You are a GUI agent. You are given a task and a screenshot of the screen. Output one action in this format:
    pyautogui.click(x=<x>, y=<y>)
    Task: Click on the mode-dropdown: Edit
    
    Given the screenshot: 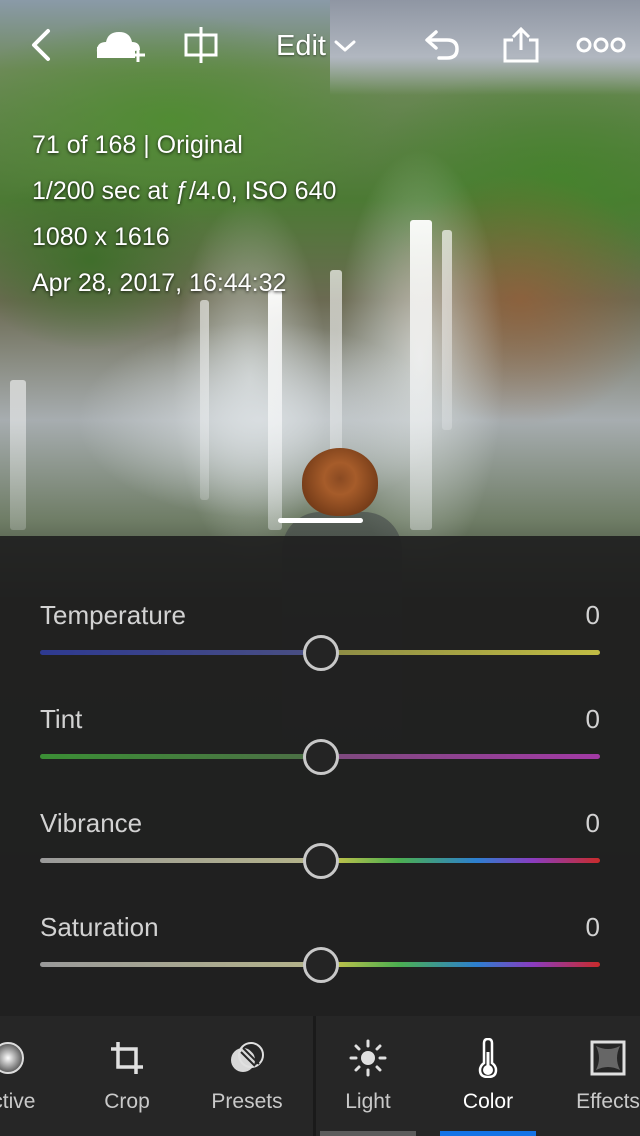 What is the action you would take?
    pyautogui.click(x=316, y=46)
    